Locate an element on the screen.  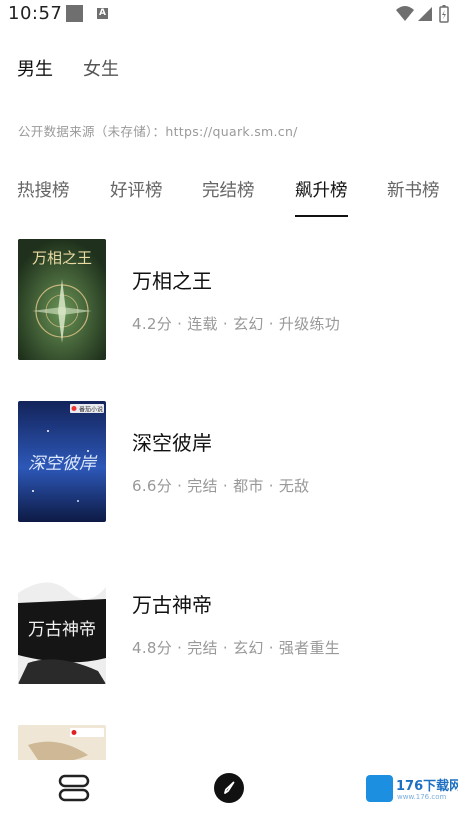
book-item: 万古神帝 万古神帝 4.8分 · 完结 · 玄幻 · 强者重生 is located at coordinates (229, 624).